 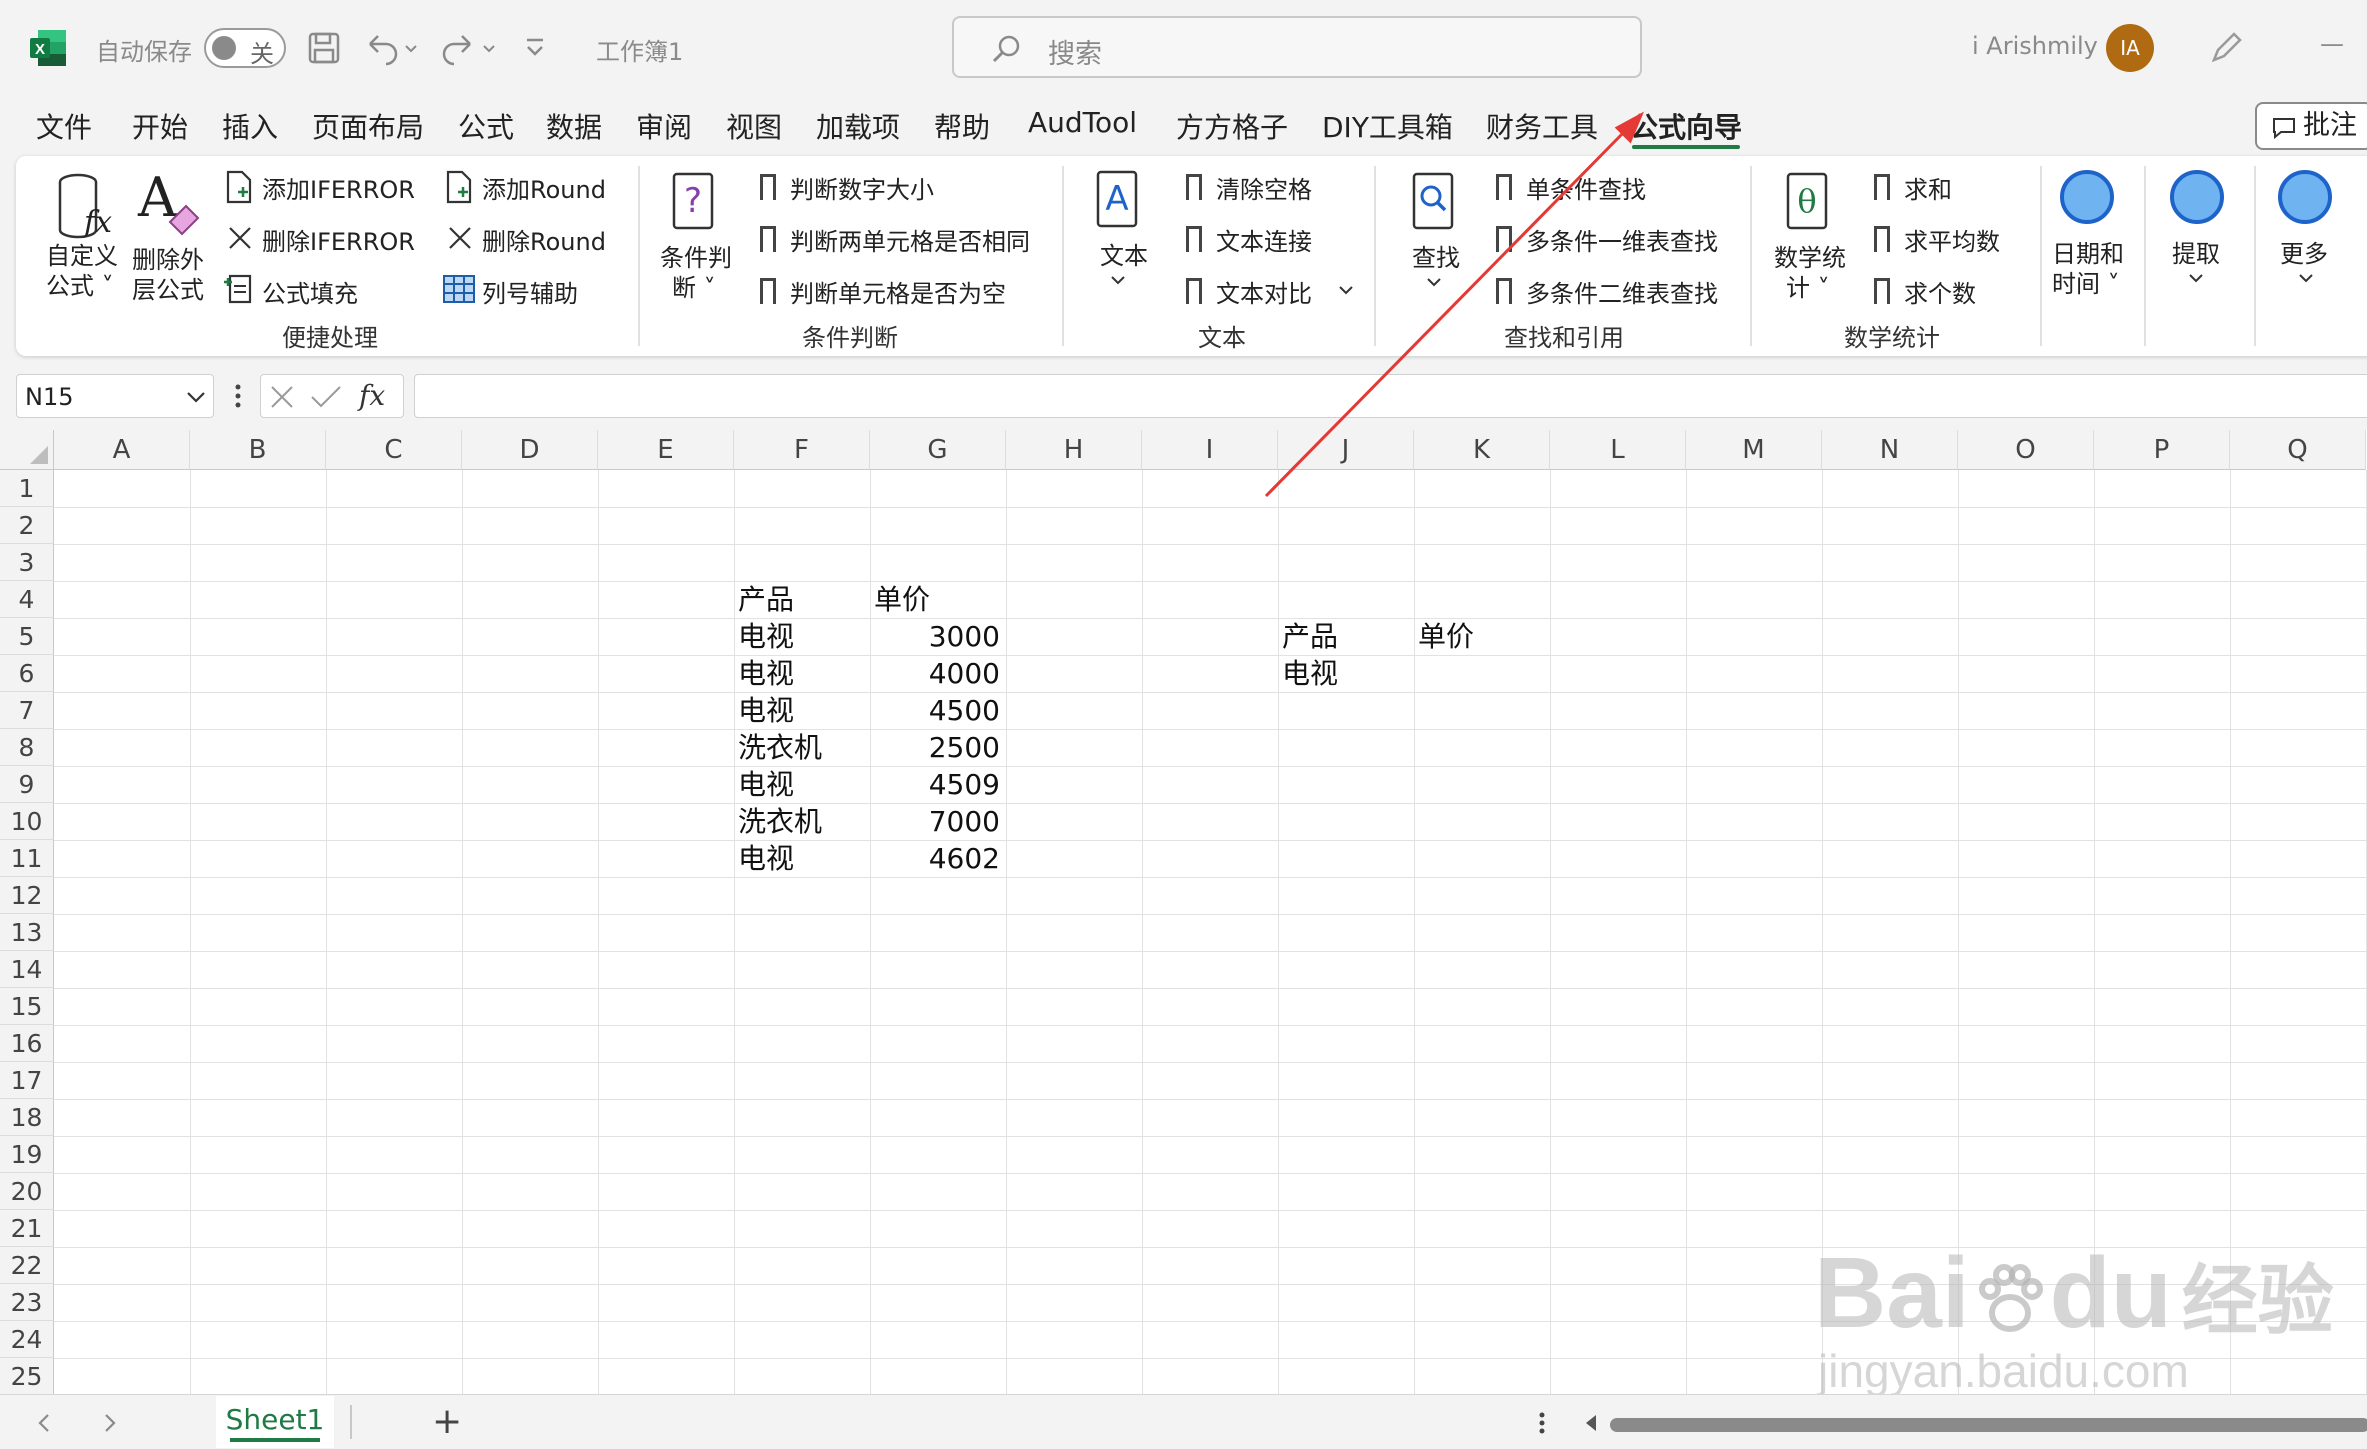 What do you see at coordinates (1390, 396) in the screenshot?
I see `formula-input` at bounding box center [1390, 396].